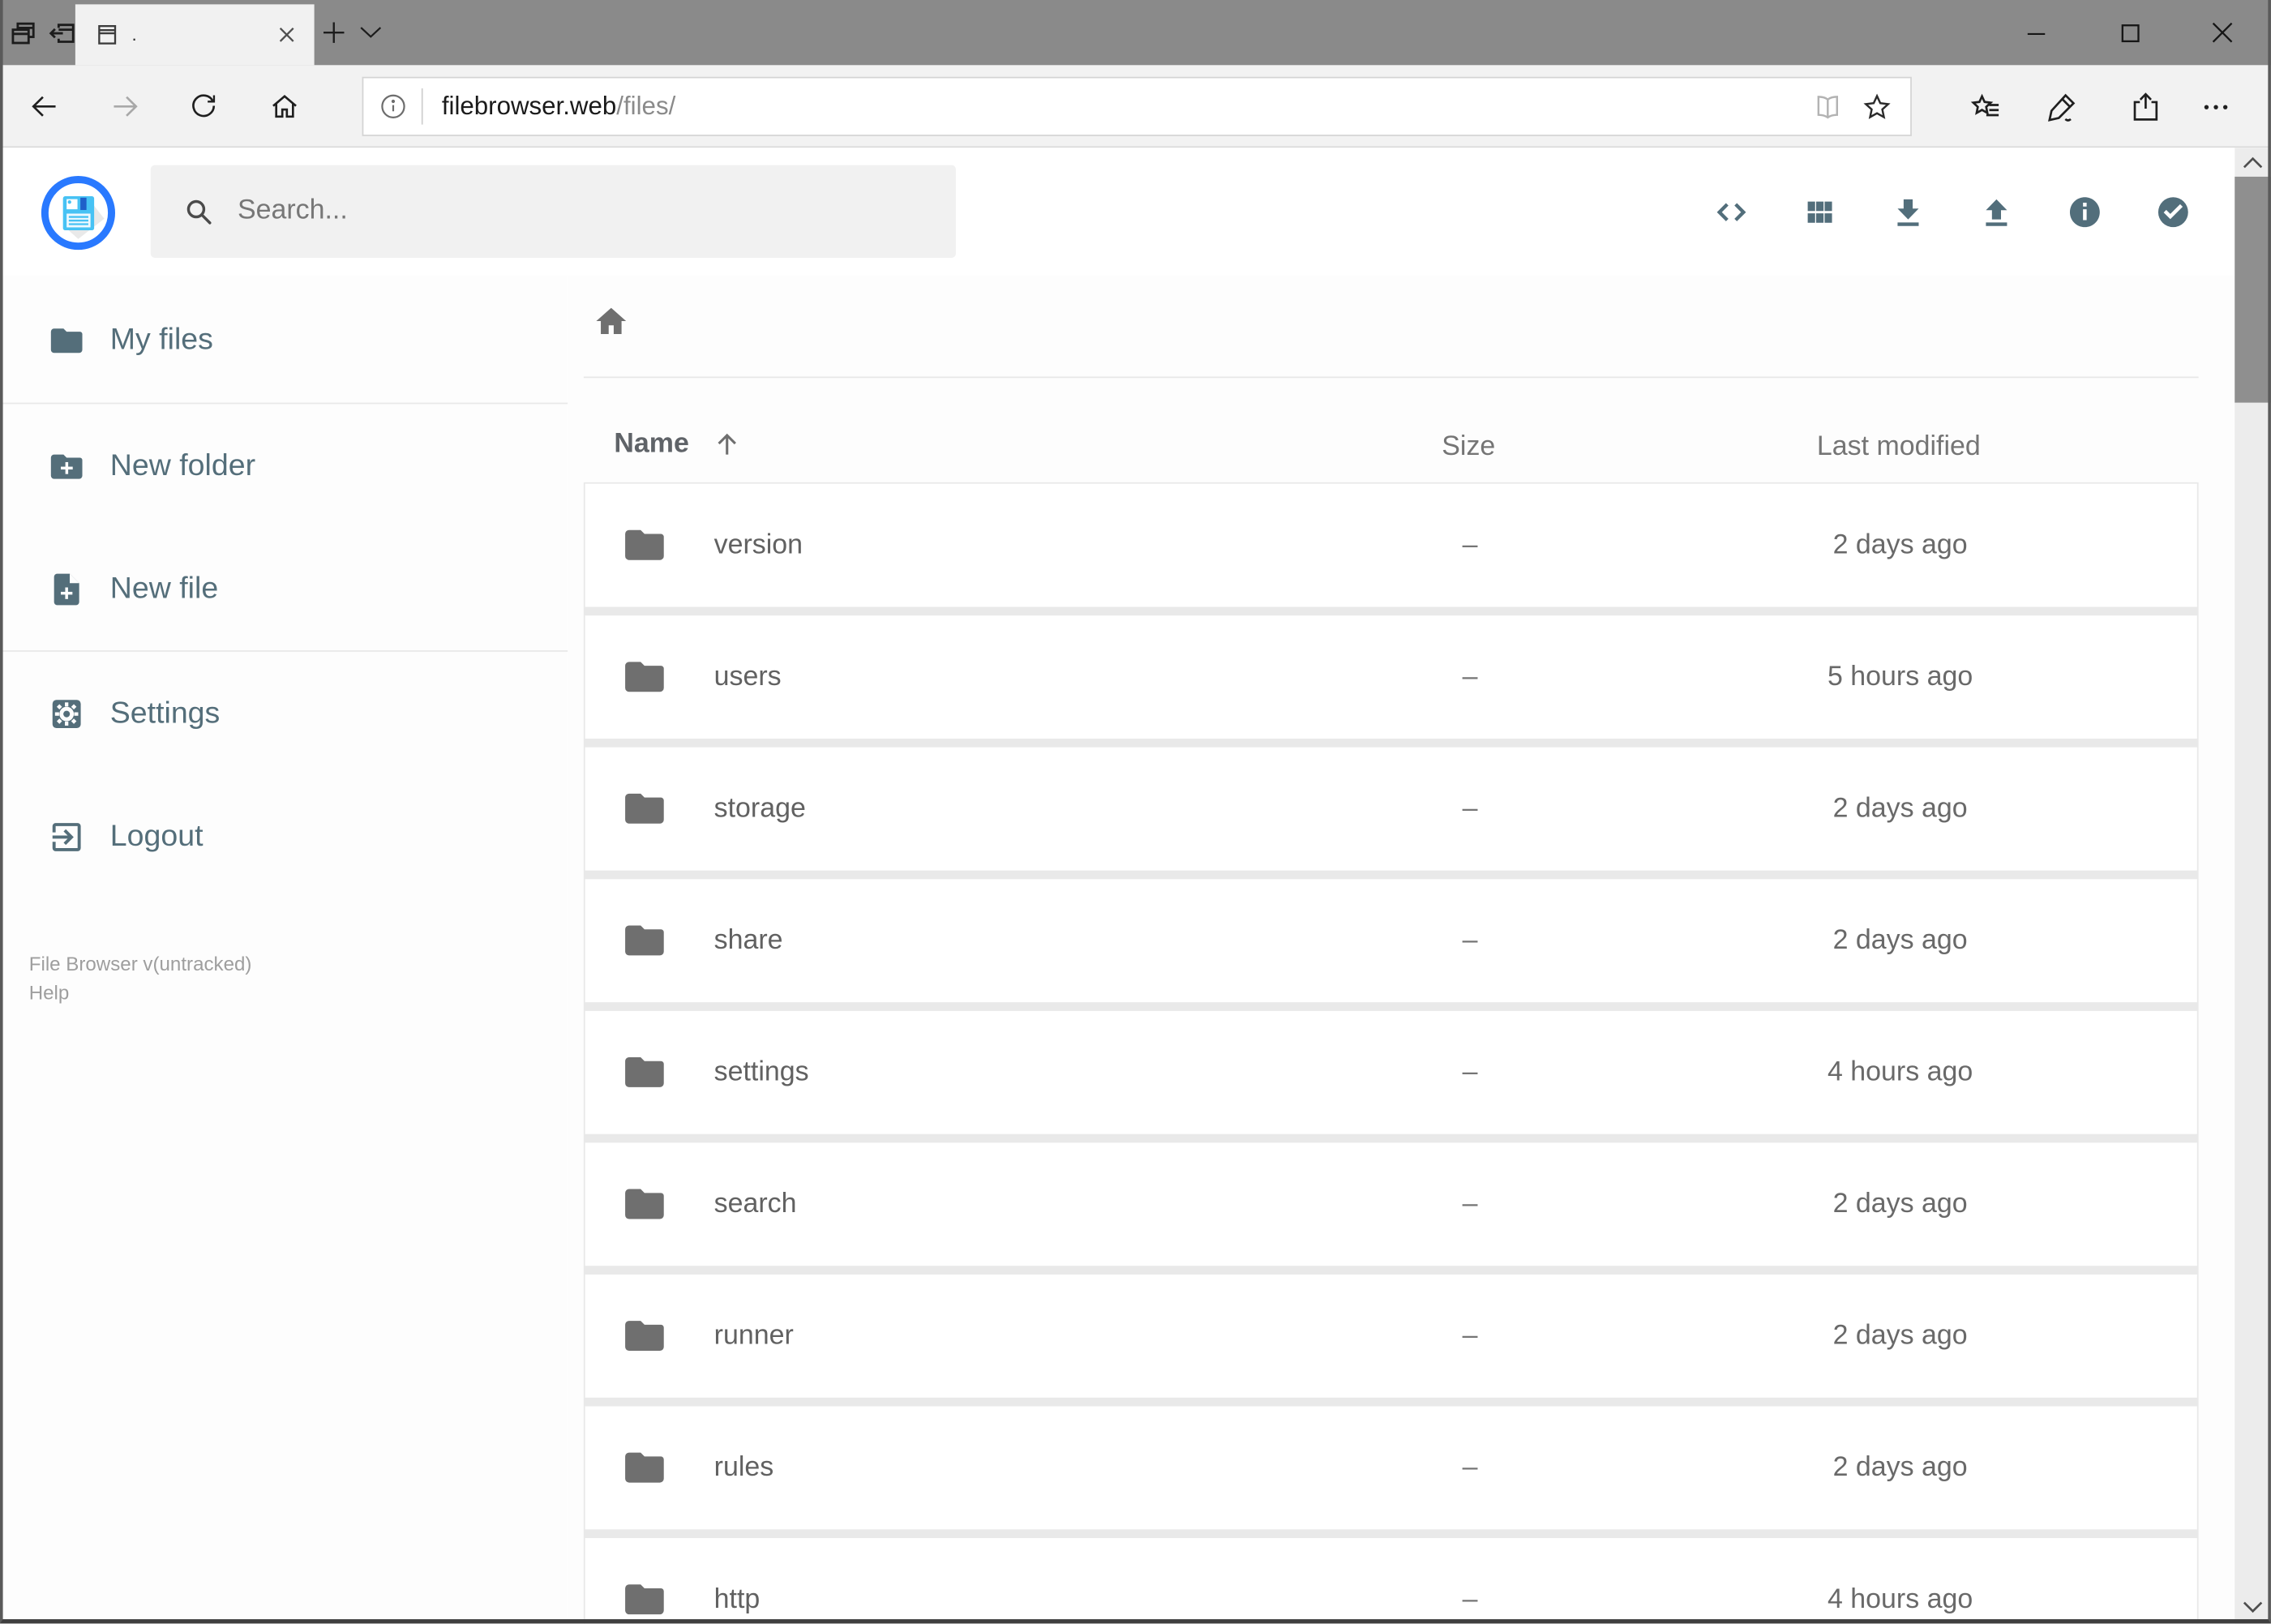  Describe the element at coordinates (744, 1467) in the screenshot. I see `file-name: rules` at that location.